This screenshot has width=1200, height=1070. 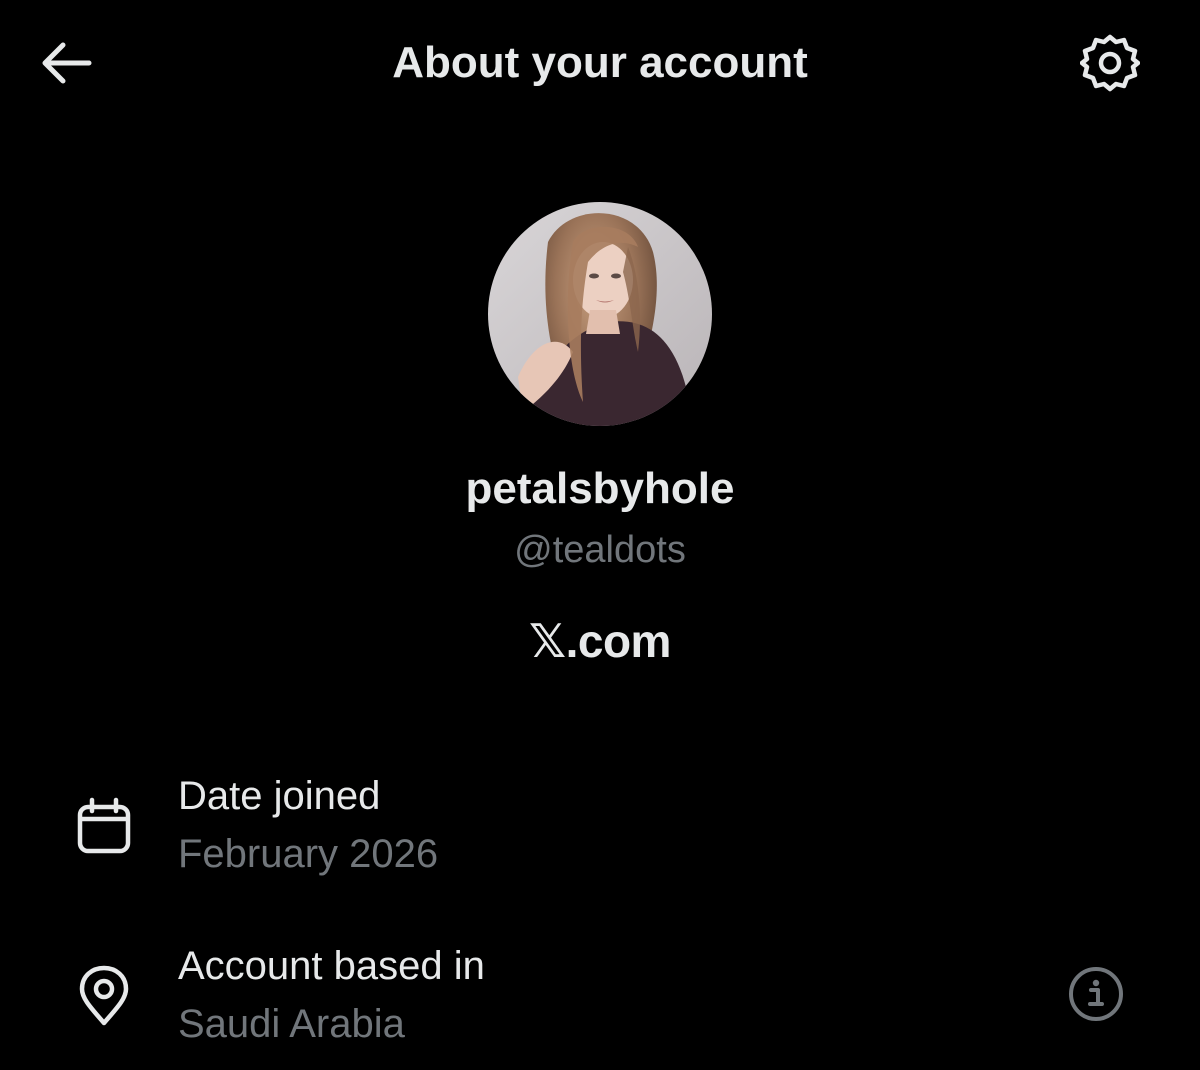 I want to click on account-based-in-row: Account based in Saudi Arabia, so click(x=600, y=1000).